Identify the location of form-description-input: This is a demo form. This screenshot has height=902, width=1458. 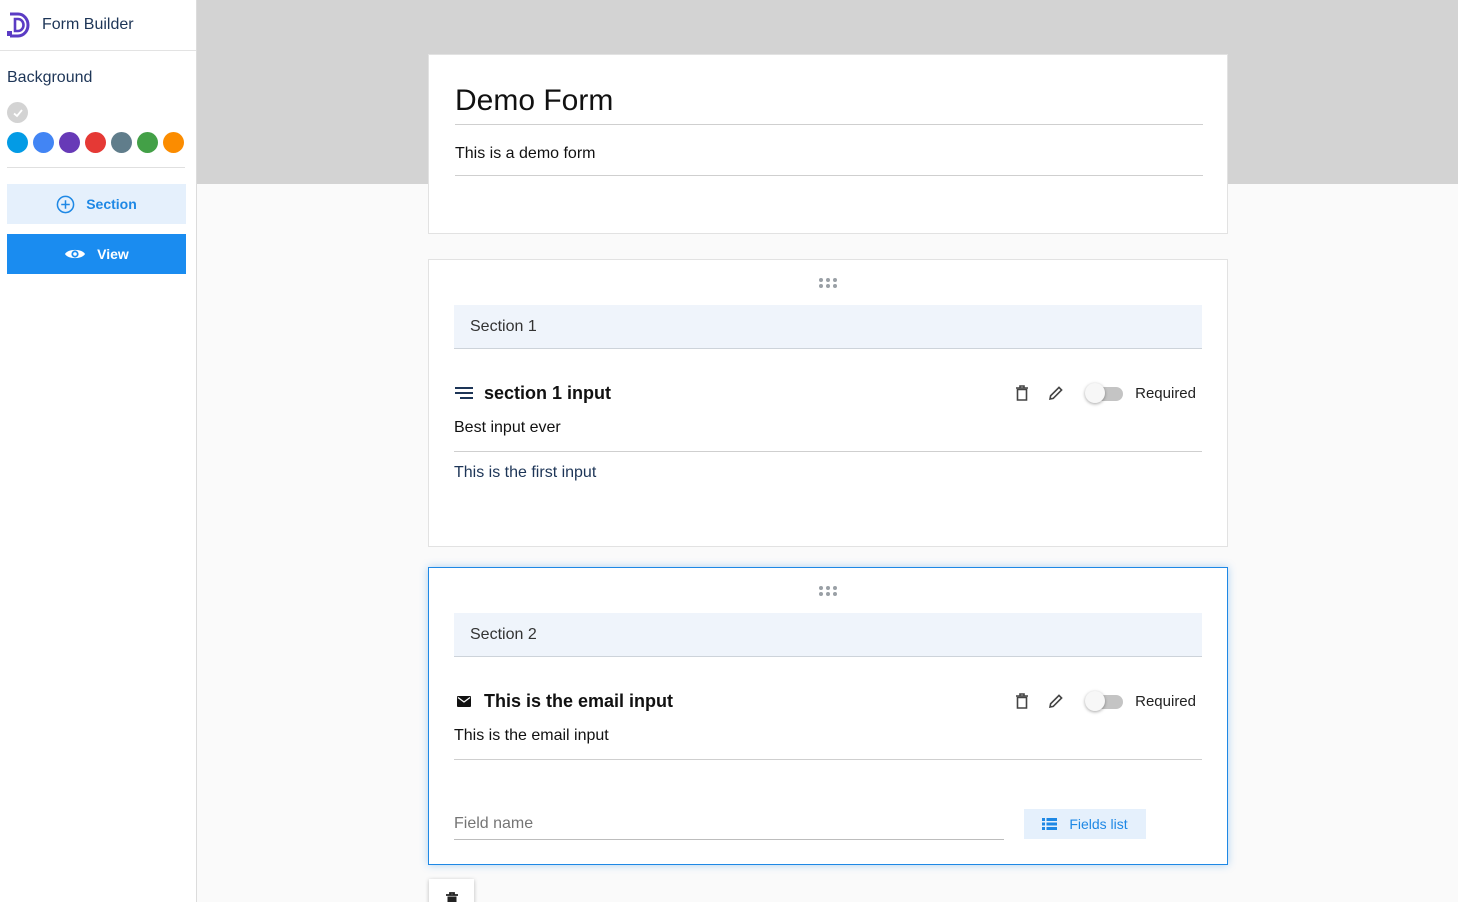
(829, 160).